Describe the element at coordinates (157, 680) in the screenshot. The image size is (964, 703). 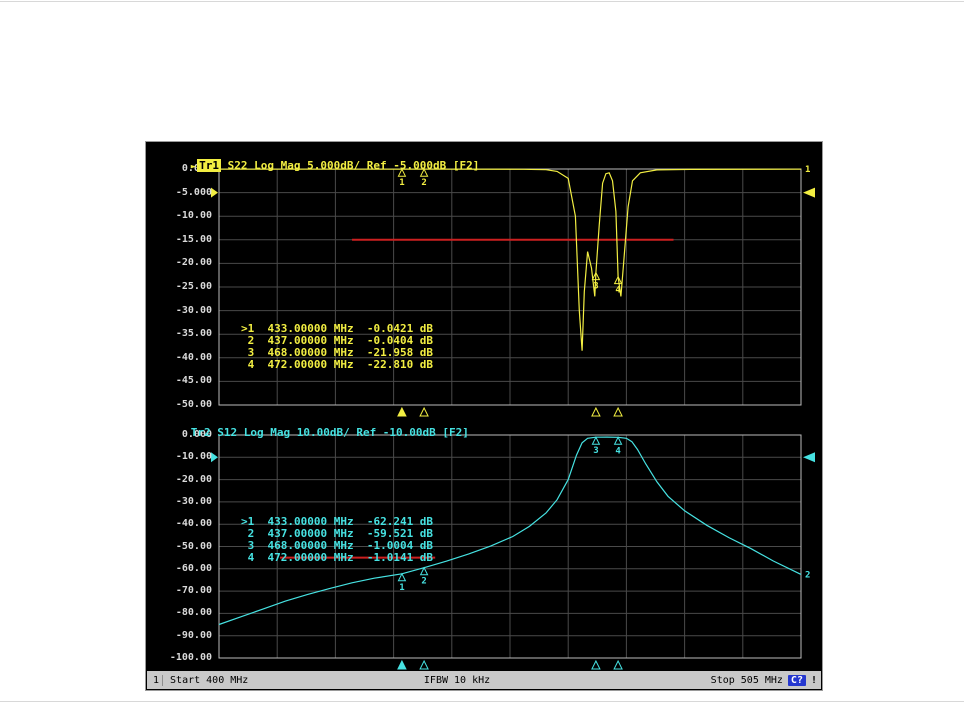
I see `channel-number: 1` at that location.